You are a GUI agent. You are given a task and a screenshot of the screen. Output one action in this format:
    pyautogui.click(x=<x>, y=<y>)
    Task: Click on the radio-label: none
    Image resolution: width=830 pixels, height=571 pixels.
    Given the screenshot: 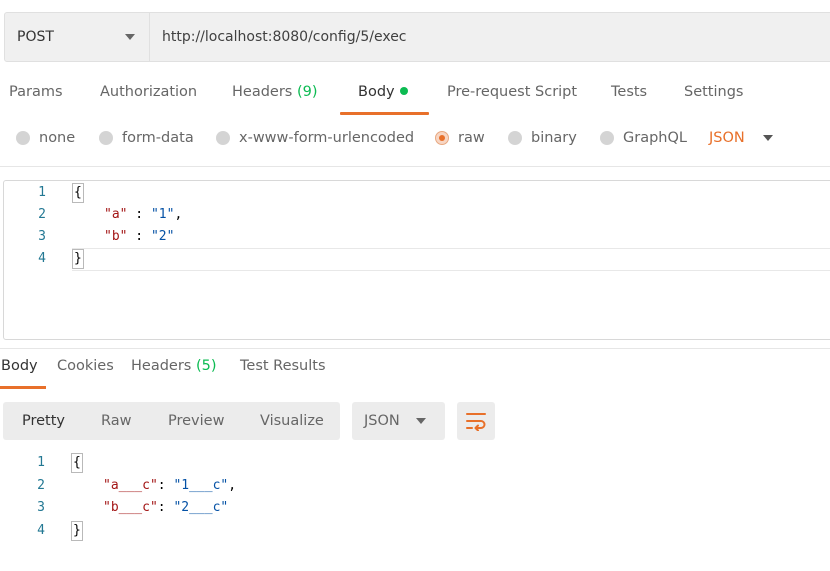 What is the action you would take?
    pyautogui.click(x=57, y=138)
    